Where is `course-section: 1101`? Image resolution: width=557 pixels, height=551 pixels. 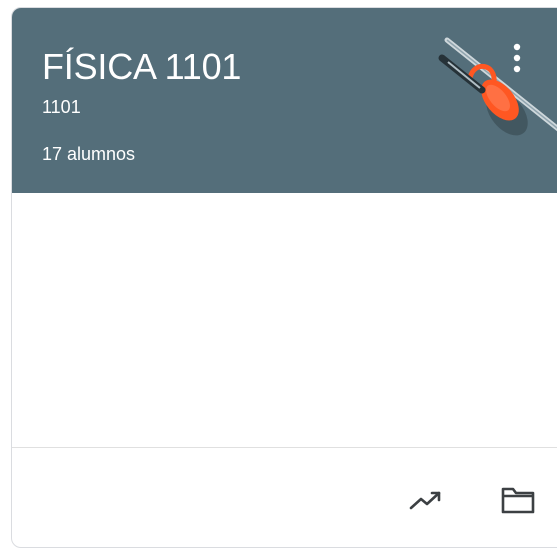
course-section: 1101 is located at coordinates (61, 107).